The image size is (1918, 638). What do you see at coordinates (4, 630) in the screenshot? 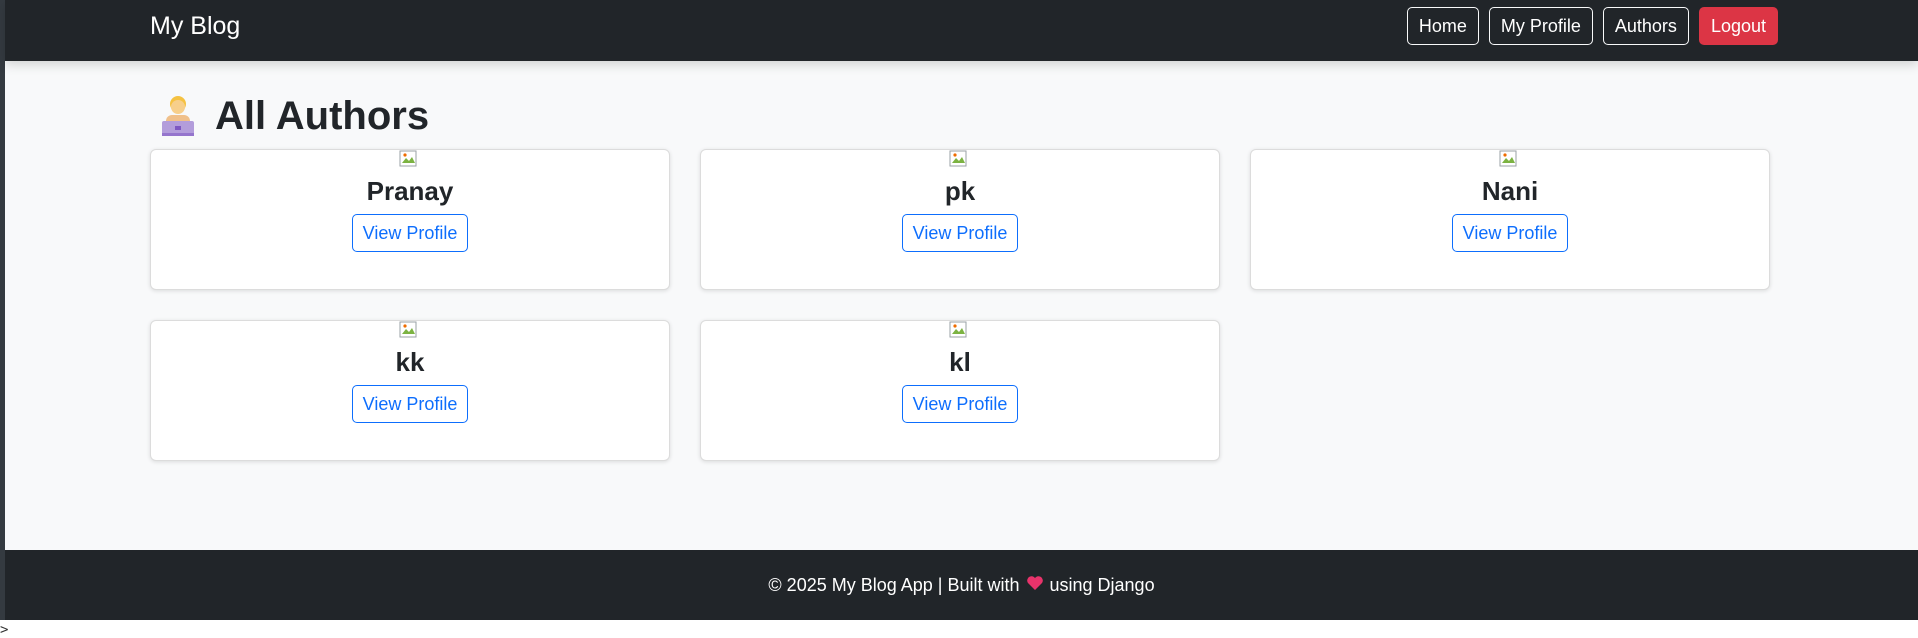
I see `caret-glyph: >` at bounding box center [4, 630].